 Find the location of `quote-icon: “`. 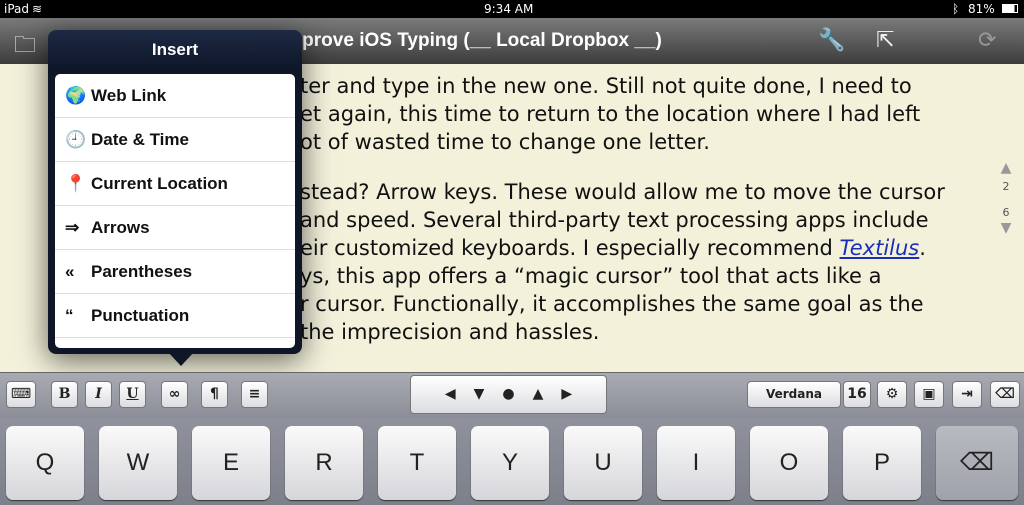

quote-icon: “ is located at coordinates (69, 315).